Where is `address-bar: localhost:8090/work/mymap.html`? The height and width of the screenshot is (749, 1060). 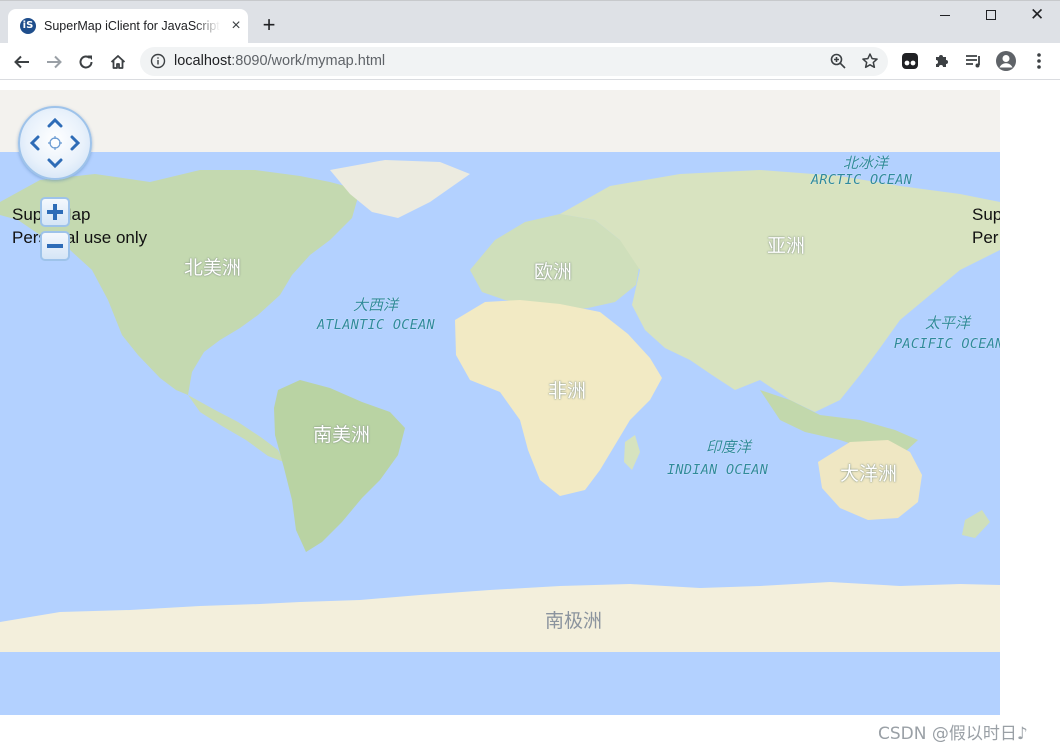 address-bar: localhost:8090/work/mymap.html is located at coordinates (514, 61).